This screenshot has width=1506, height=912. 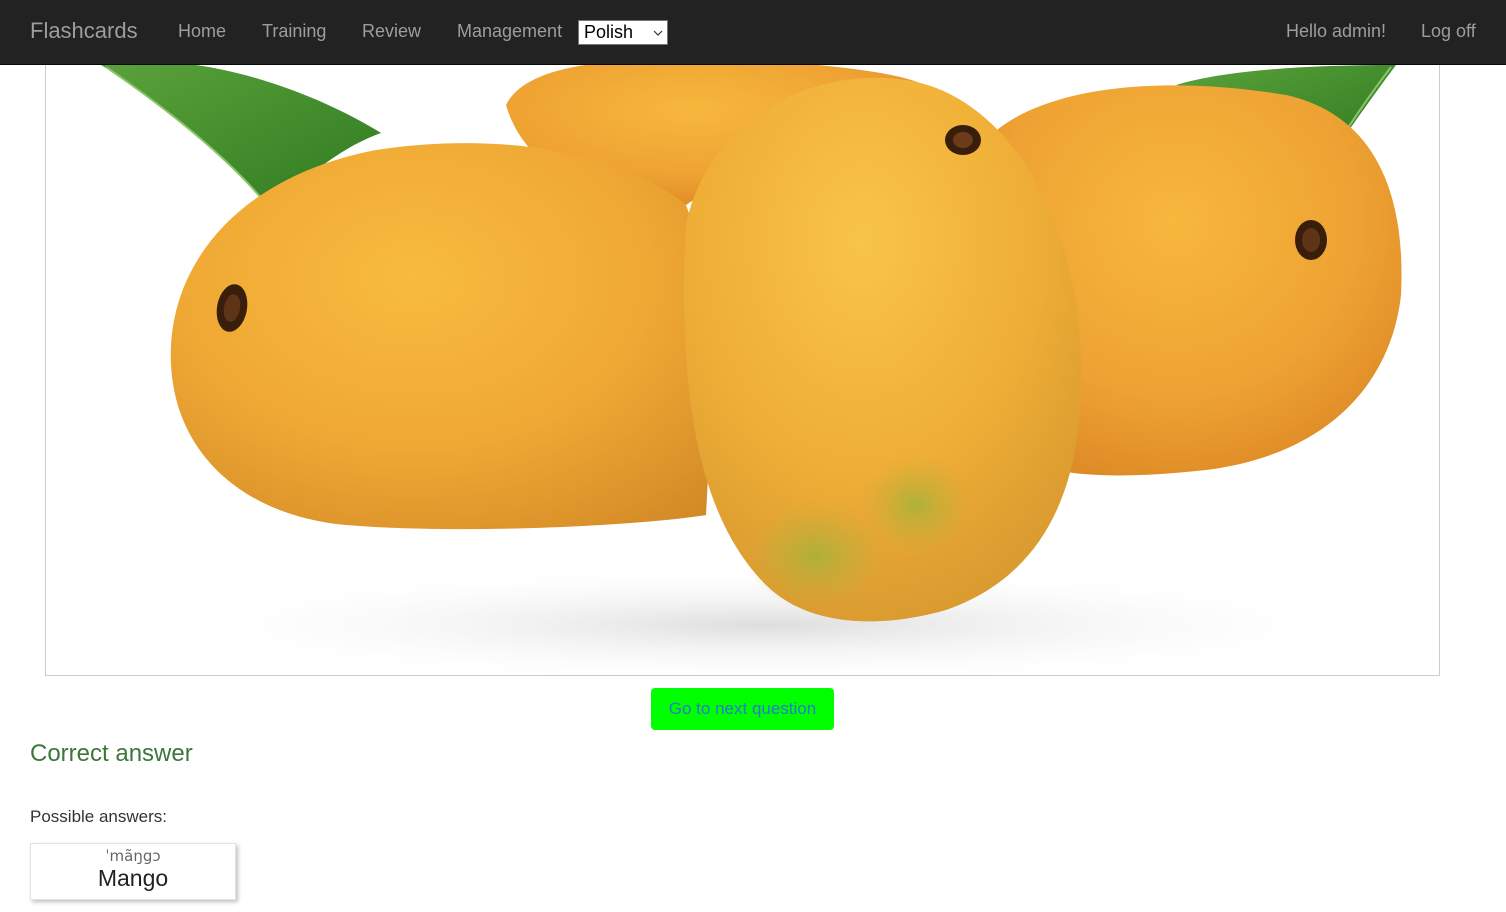 I want to click on nav-home: Home, so click(x=202, y=31).